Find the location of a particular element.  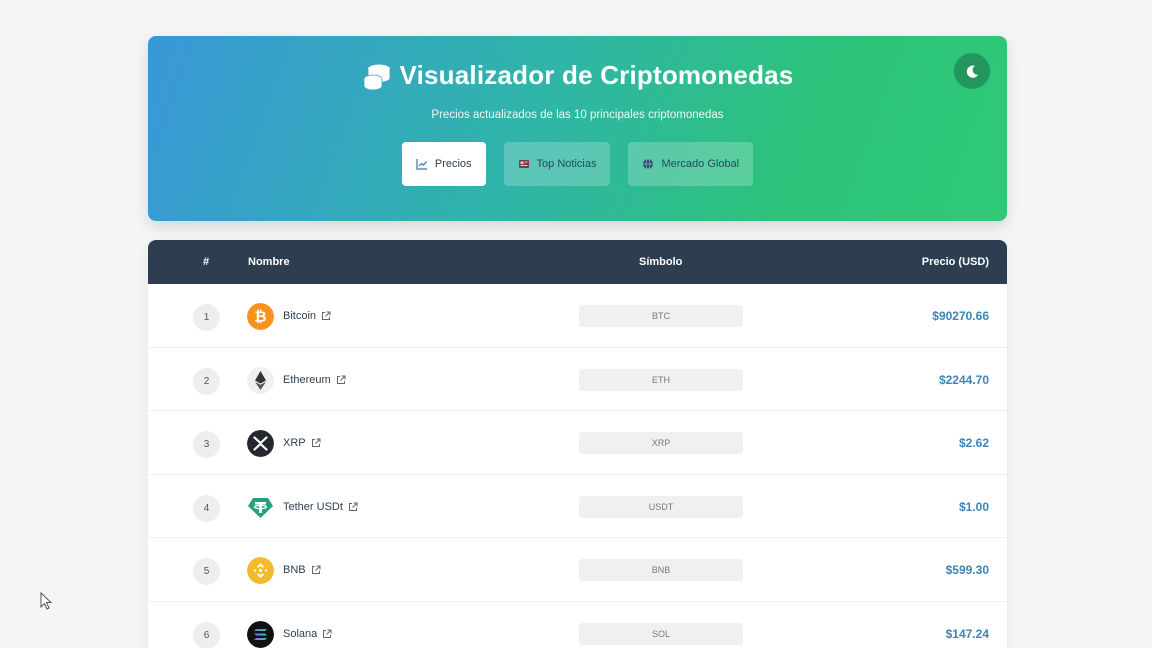

rank-badge: 1 is located at coordinates (206, 317).